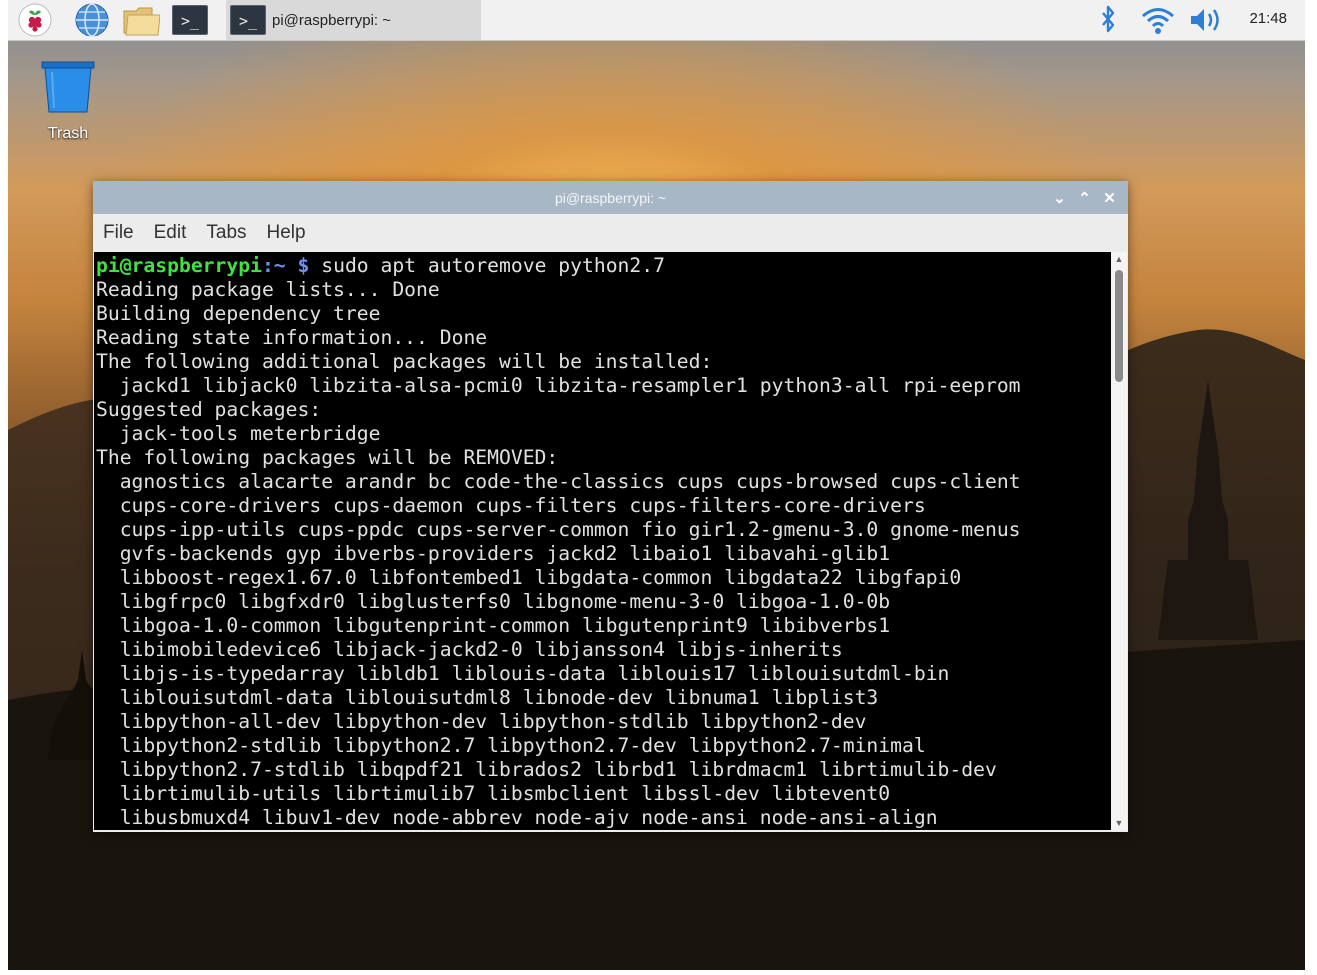 The image size is (1317, 975). I want to click on volume-icon, so click(1205, 20).